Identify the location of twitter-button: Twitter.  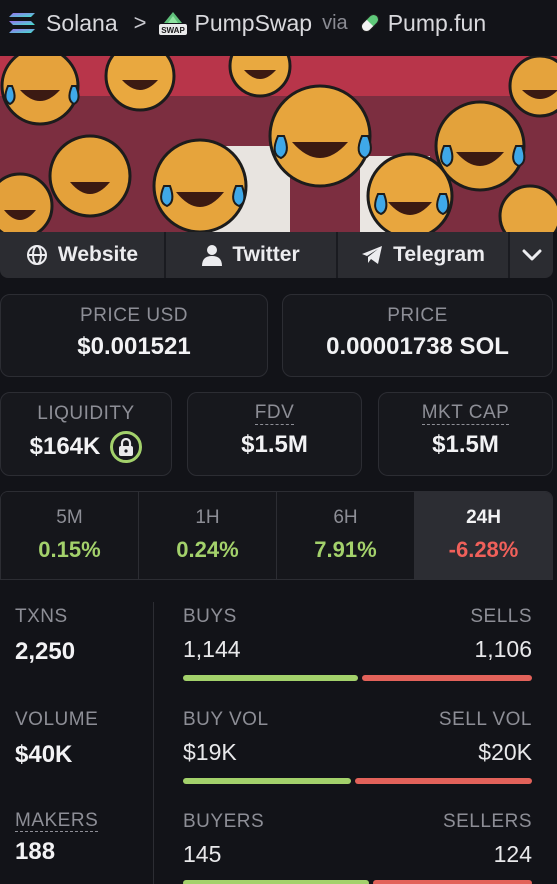
(252, 255).